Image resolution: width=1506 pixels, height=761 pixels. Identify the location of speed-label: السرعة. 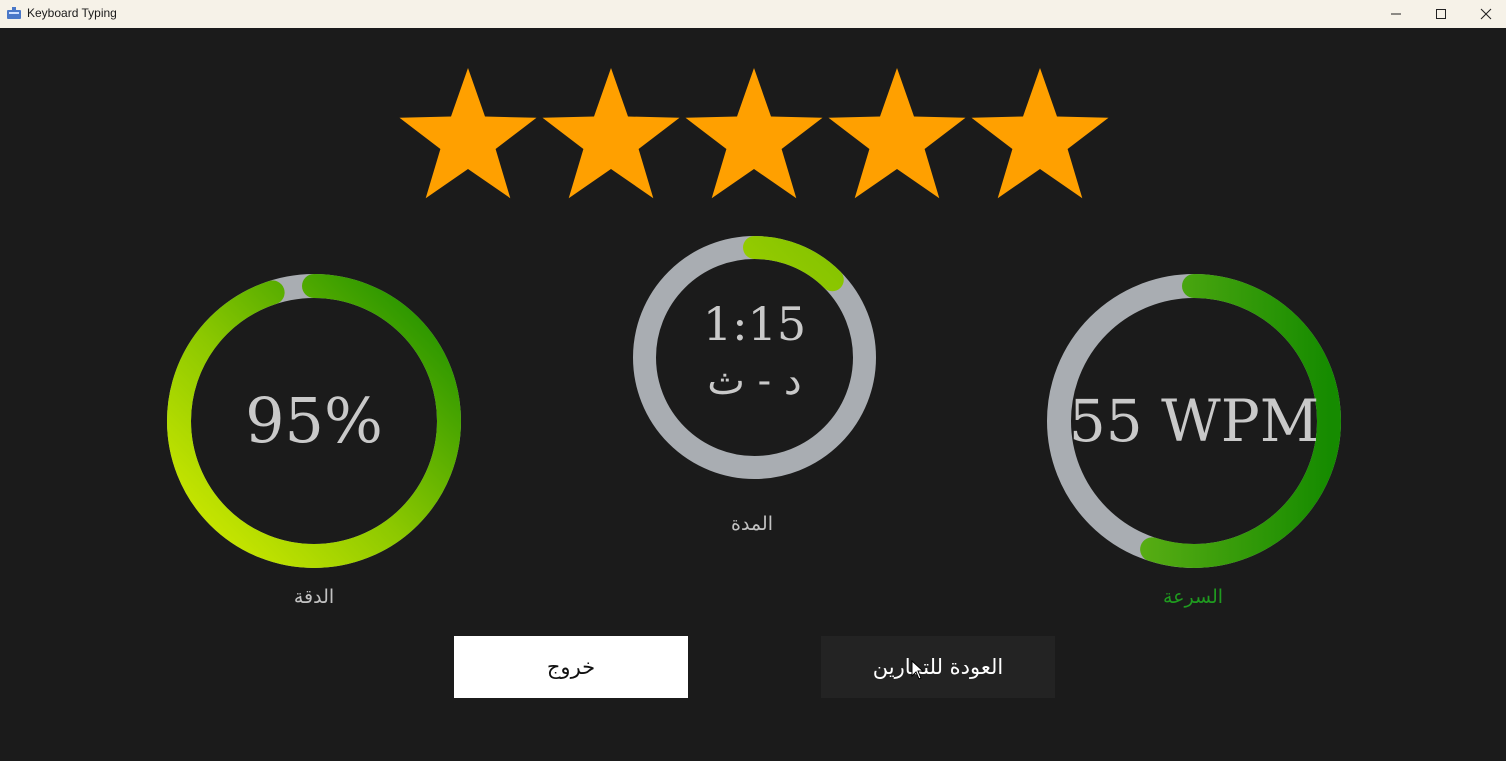
(1193, 597).